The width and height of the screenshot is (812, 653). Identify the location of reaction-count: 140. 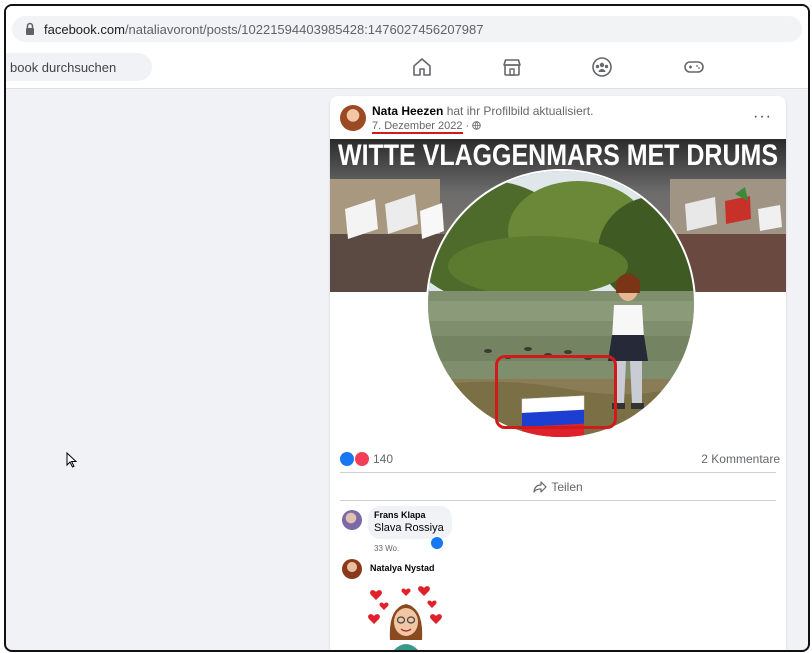
(383, 459).